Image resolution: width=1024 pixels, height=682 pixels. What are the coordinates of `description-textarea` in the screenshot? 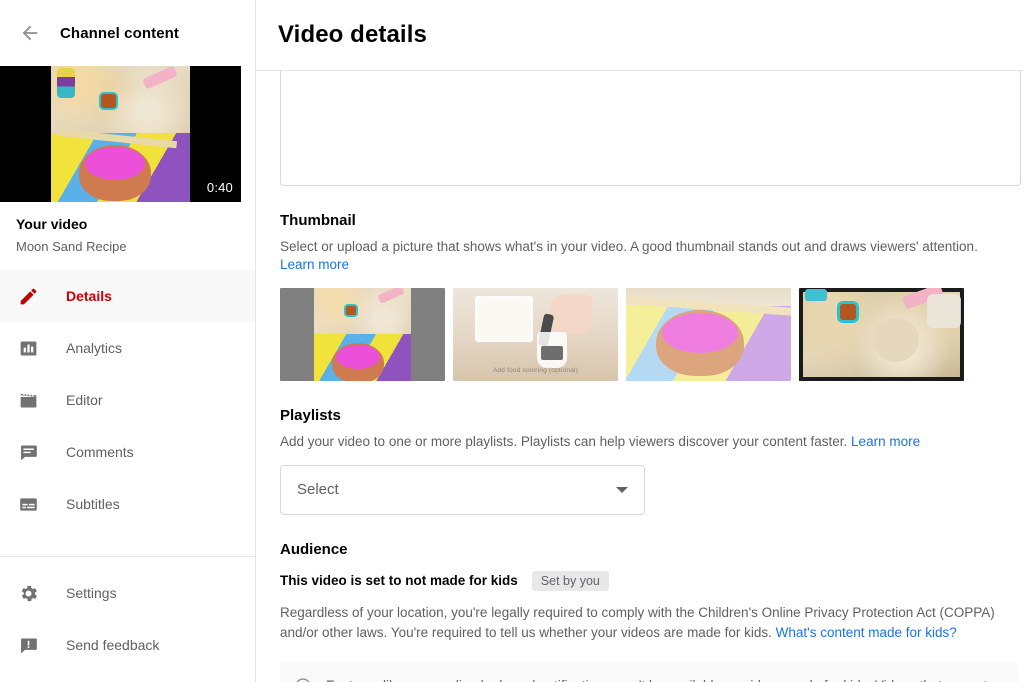 It's located at (650, 128).